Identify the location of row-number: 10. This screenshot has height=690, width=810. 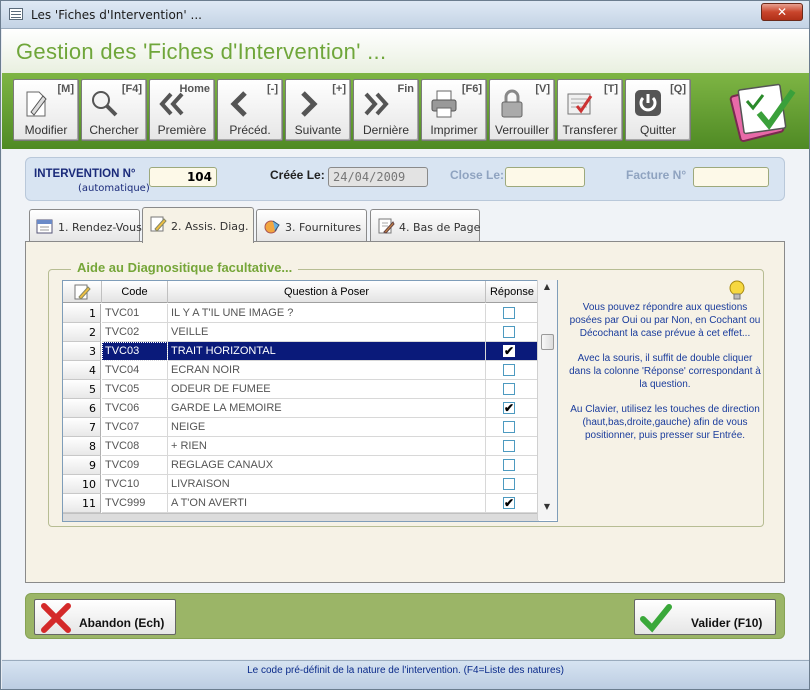
(82, 484).